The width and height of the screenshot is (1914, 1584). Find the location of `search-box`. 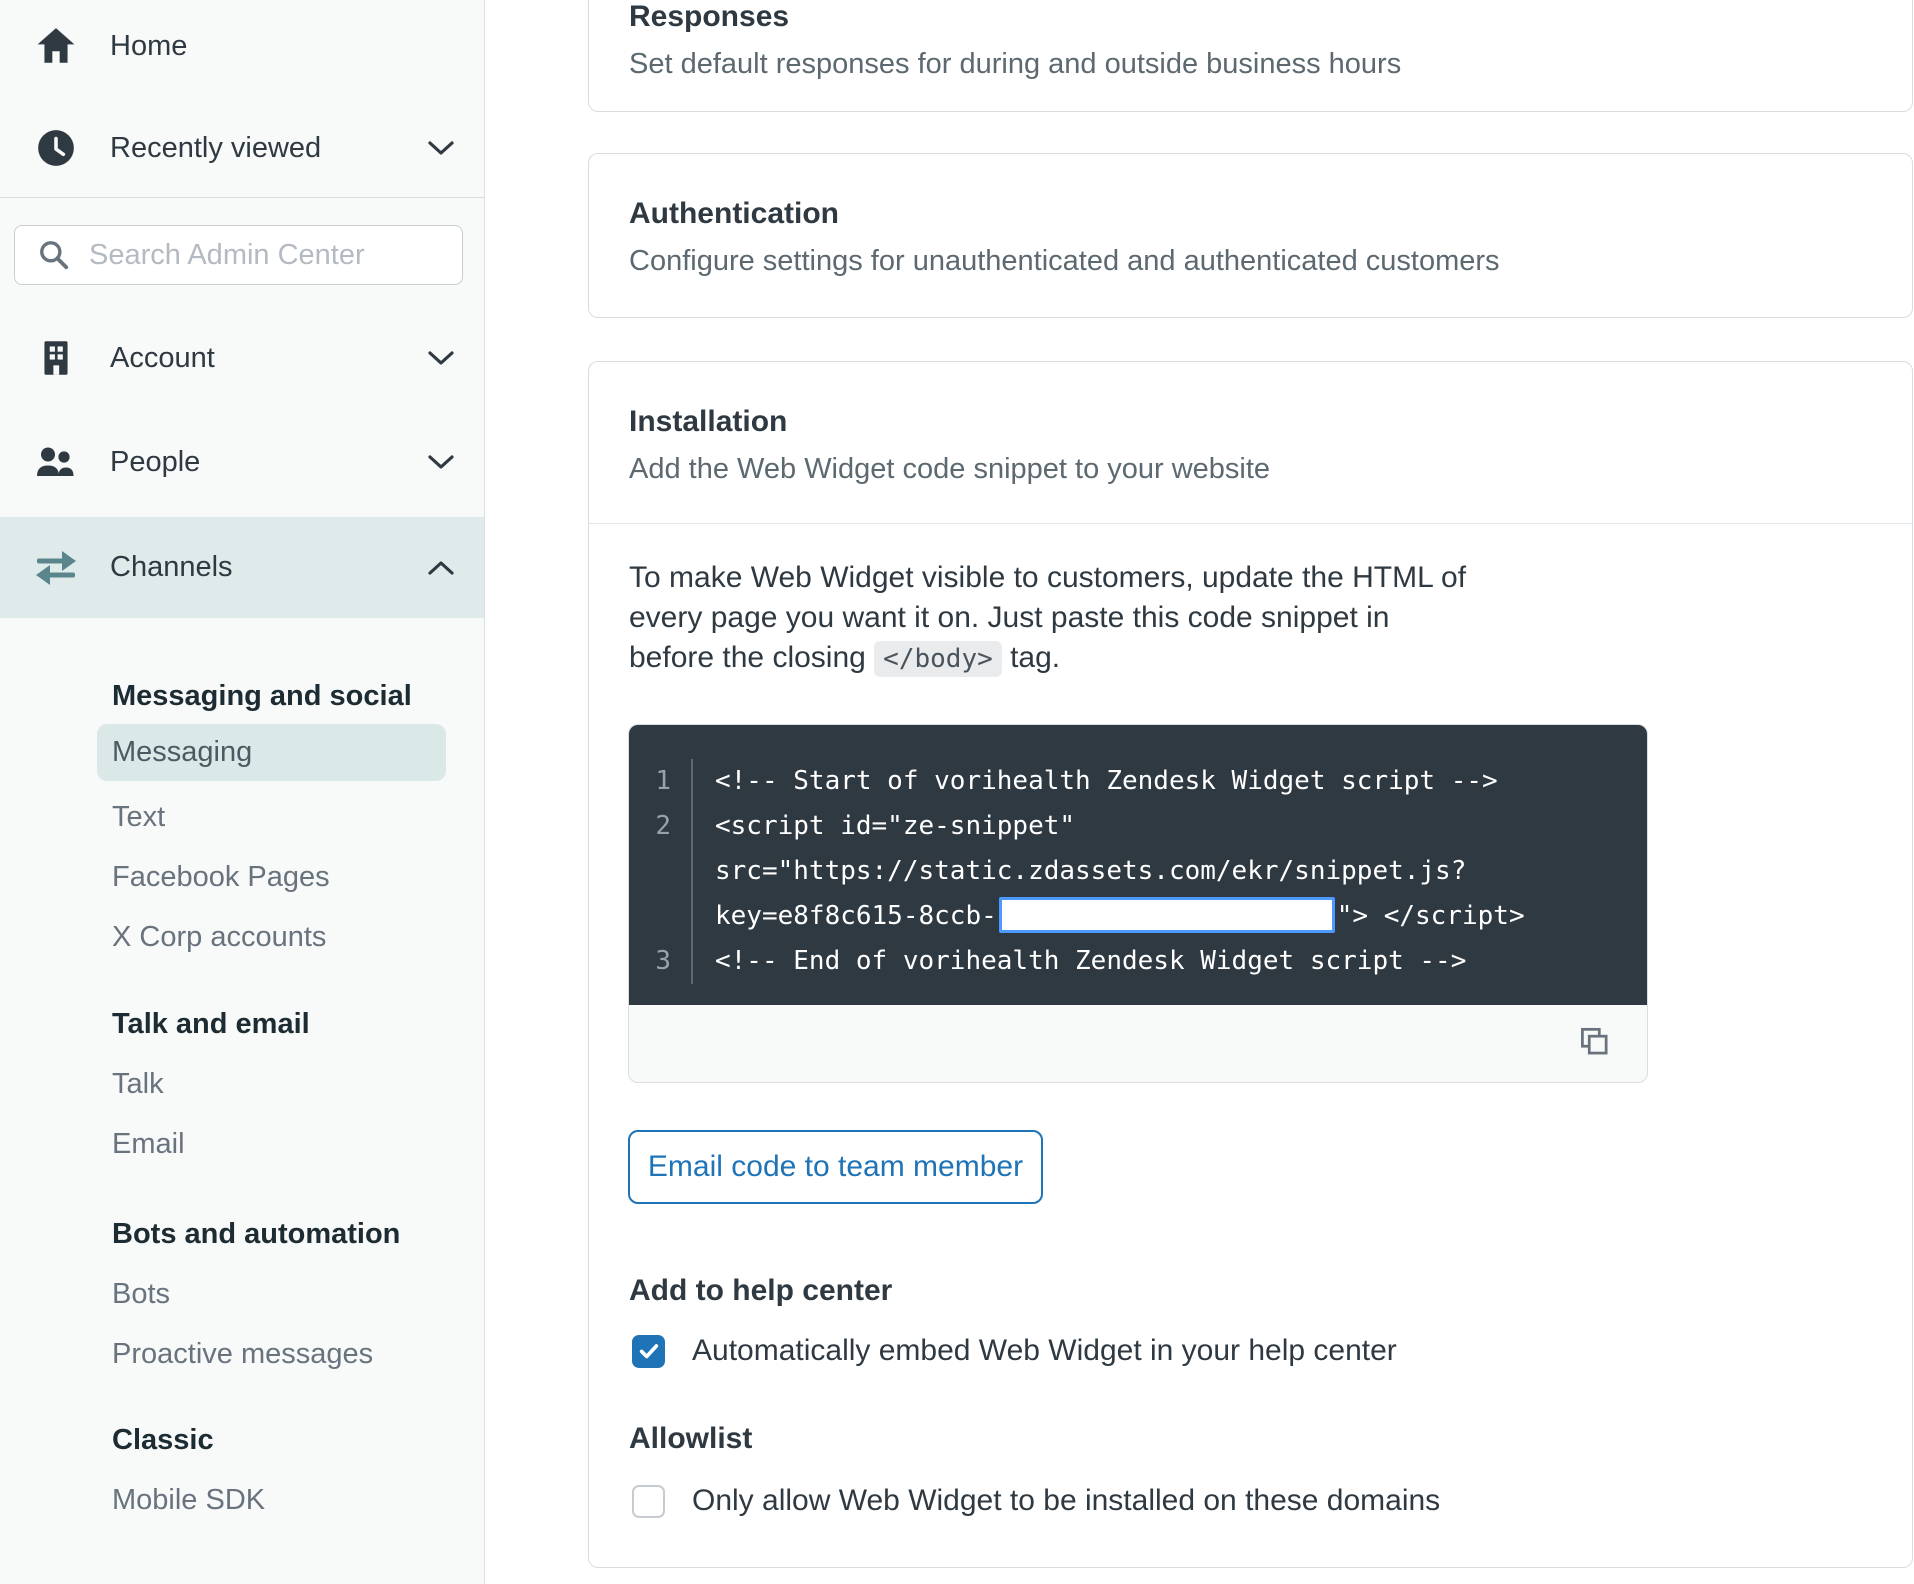

search-box is located at coordinates (238, 255).